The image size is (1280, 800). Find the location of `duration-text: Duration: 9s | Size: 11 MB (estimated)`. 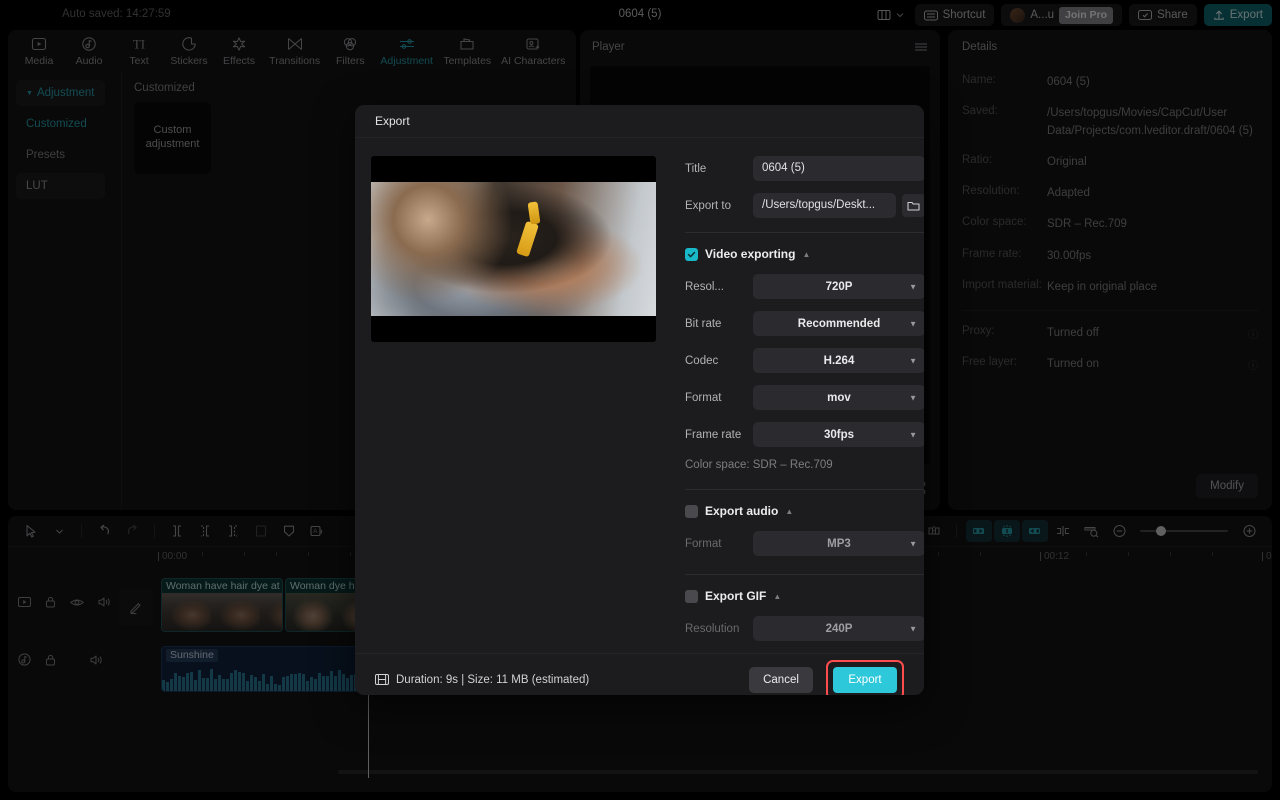

duration-text: Duration: 9s | Size: 11 MB (estimated) is located at coordinates (493, 679).